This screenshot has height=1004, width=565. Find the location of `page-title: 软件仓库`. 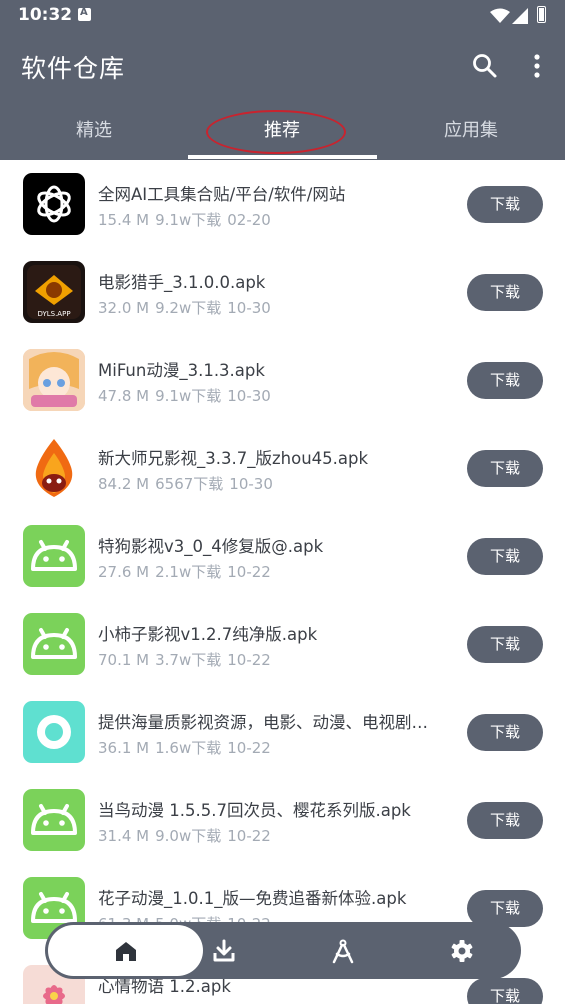

page-title: 软件仓库 is located at coordinates (73, 68).